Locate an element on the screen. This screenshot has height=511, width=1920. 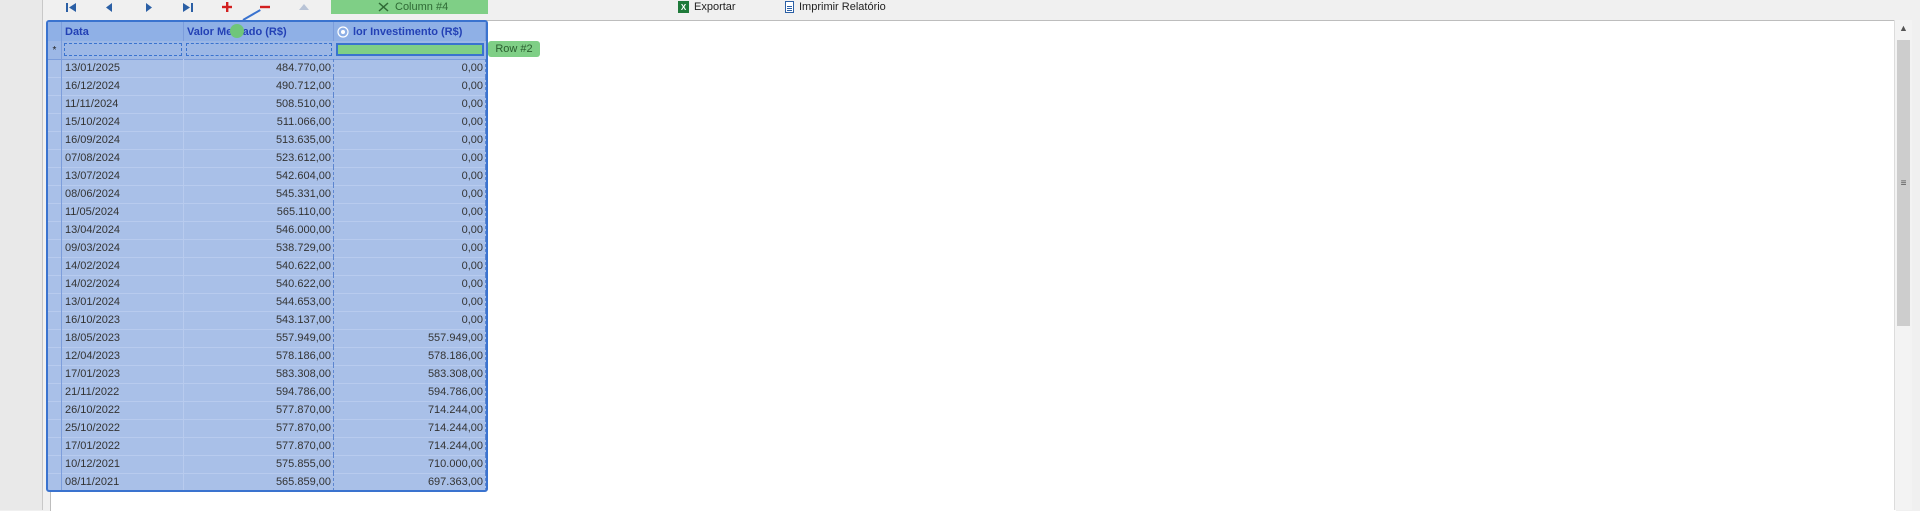
investment-value-cell: 583.308,00 is located at coordinates (410, 374).